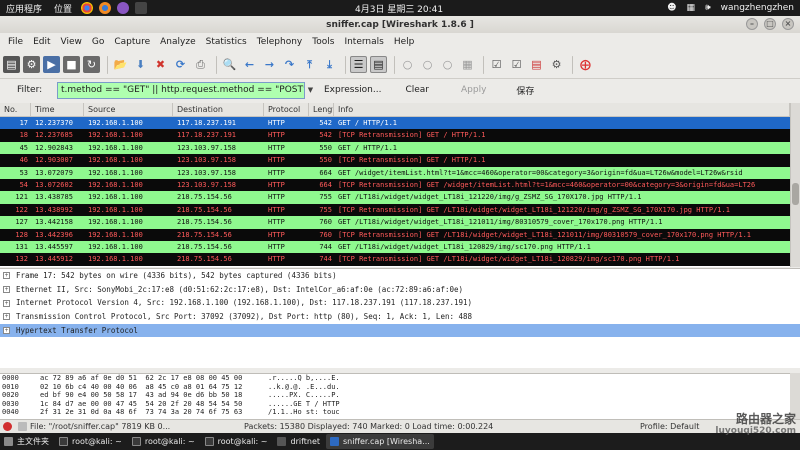 The height and width of the screenshot is (450, 800). I want to click on apply-button: Apply, so click(473, 90).